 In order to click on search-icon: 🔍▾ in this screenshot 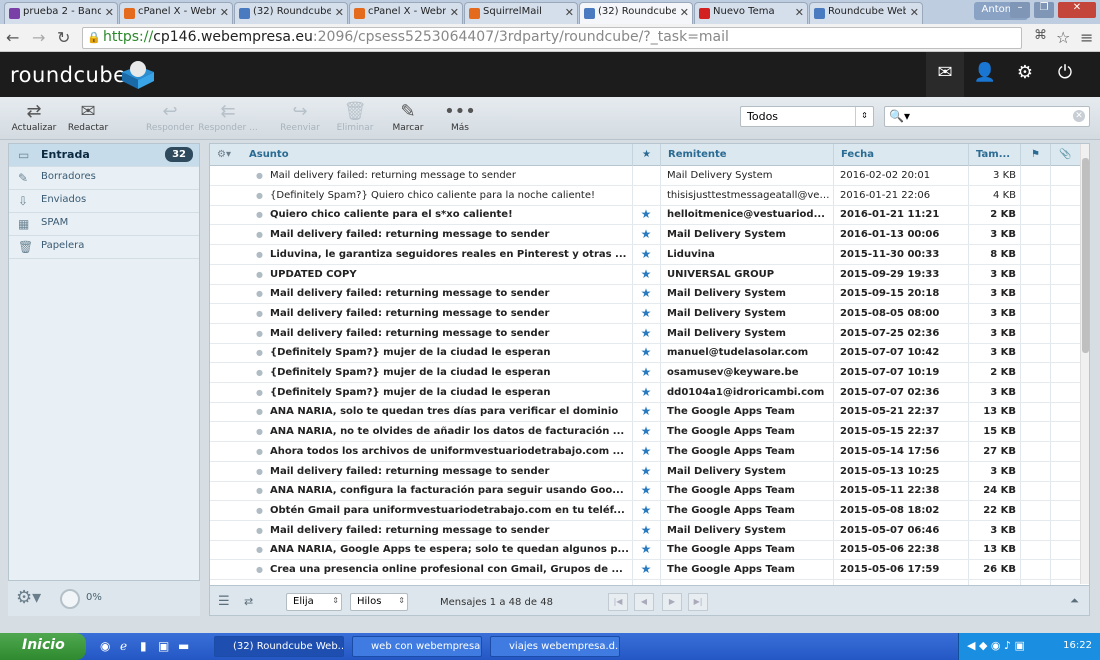, I will do `click(899, 116)`.